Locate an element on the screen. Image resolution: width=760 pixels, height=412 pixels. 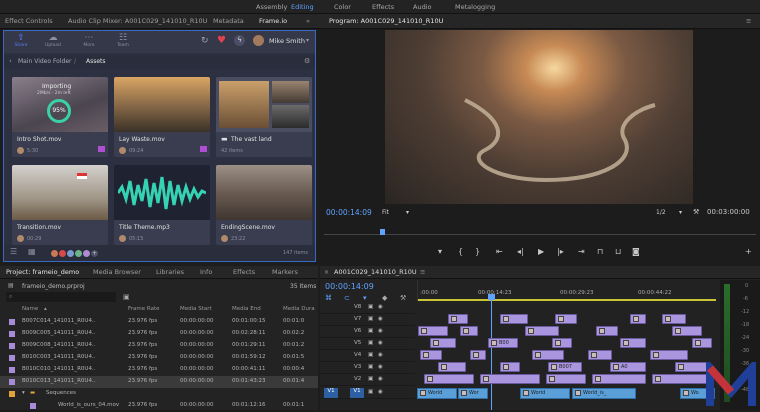
tab-info: Info is located at coordinates (206, 272).